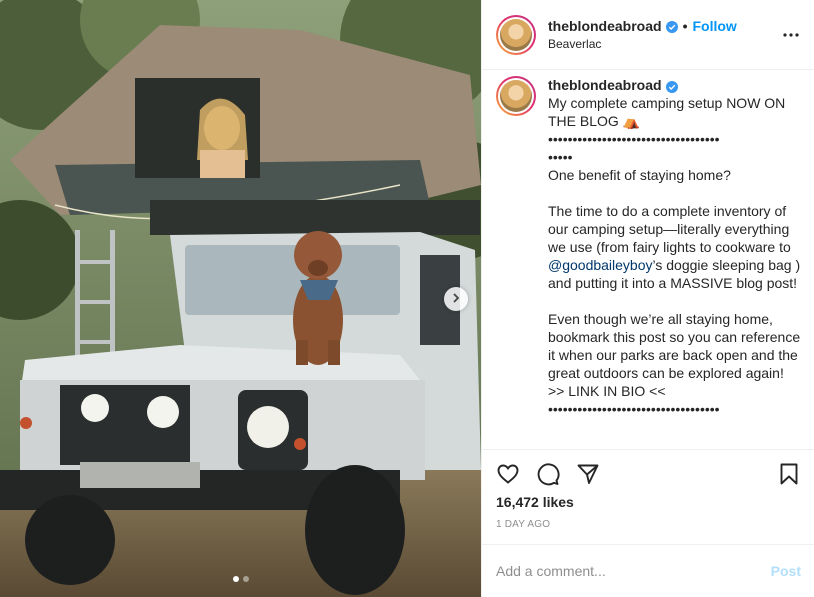 This screenshot has height=597, width=814. What do you see at coordinates (235, 579) in the screenshot?
I see `carousel-dot-active` at bounding box center [235, 579].